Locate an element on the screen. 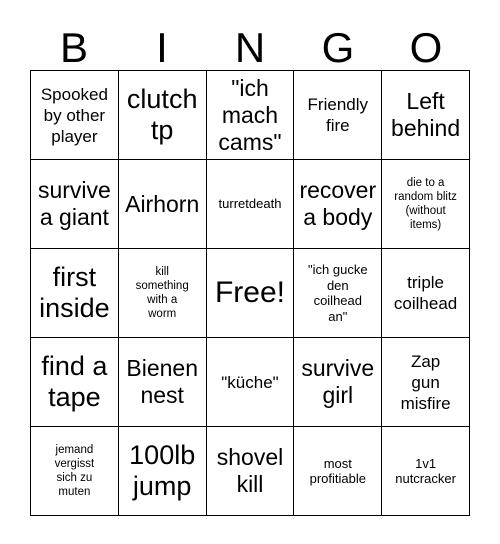  bingo-cell-label: Zap gun misfire is located at coordinates (425, 382).